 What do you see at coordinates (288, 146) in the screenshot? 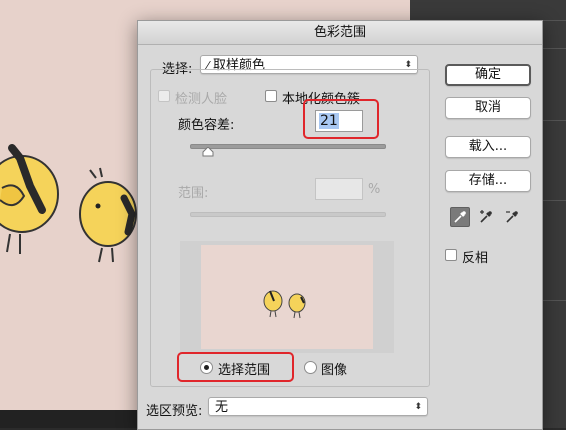
I see `fuzziness-slider-track` at bounding box center [288, 146].